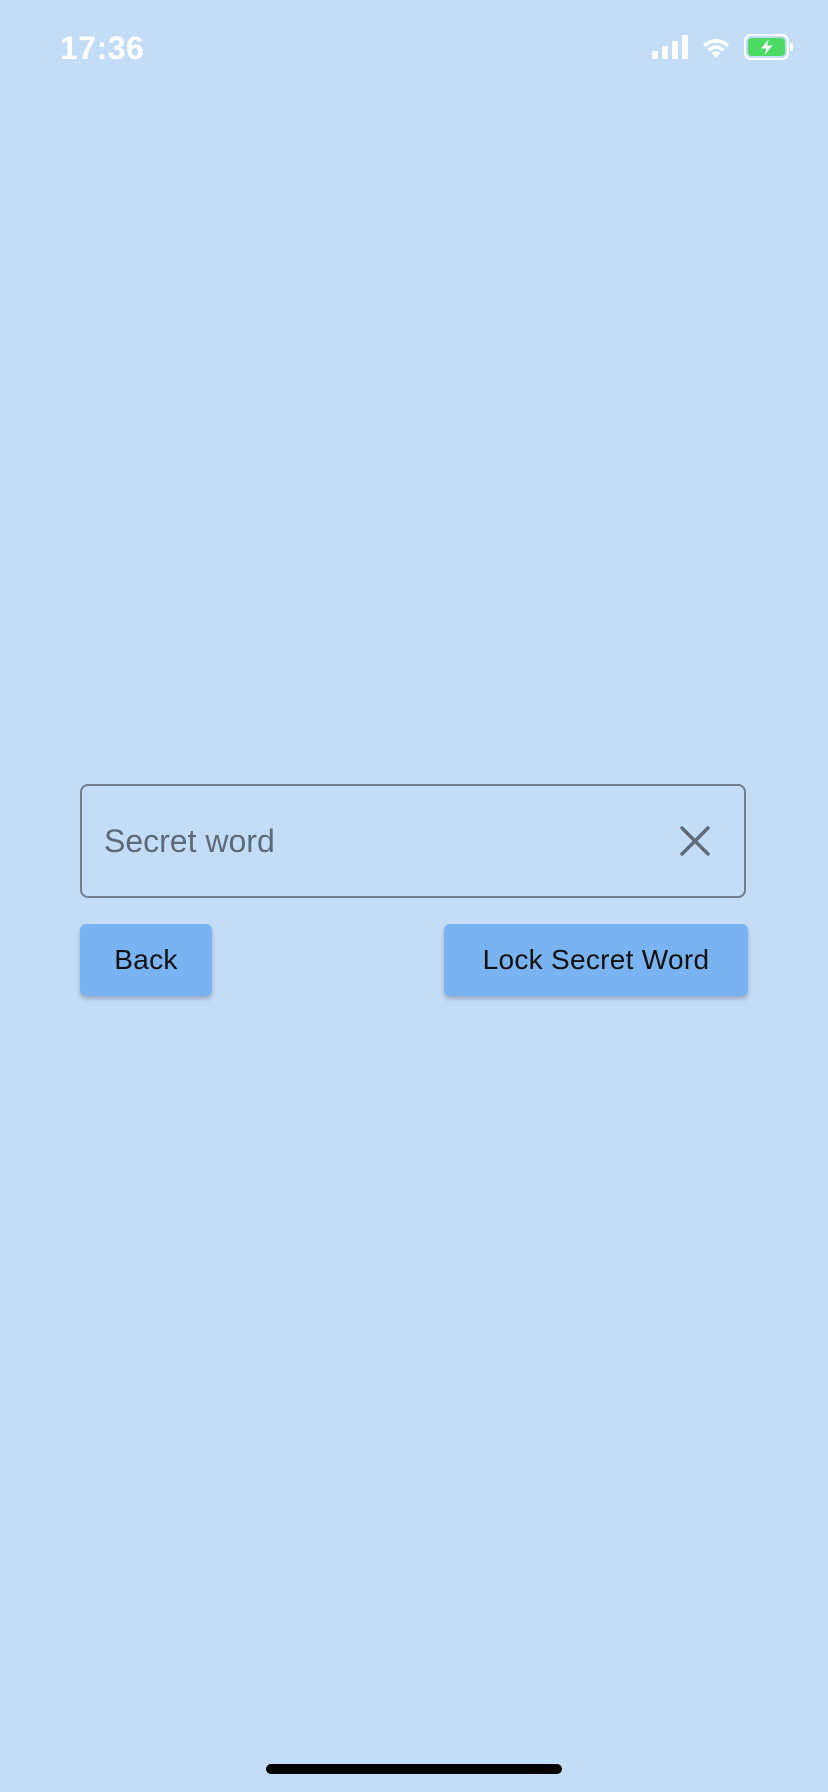 The image size is (828, 1792). What do you see at coordinates (414, 50) in the screenshot?
I see `status-bar: 17:36` at bounding box center [414, 50].